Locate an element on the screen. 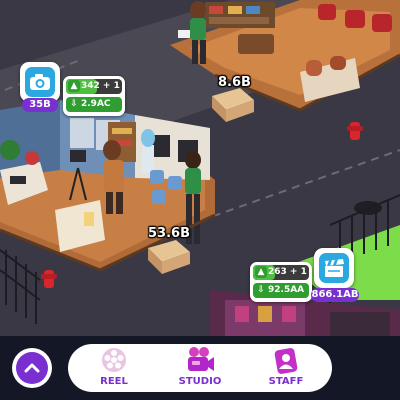  movie-camera-icon is located at coordinates (201, 359).